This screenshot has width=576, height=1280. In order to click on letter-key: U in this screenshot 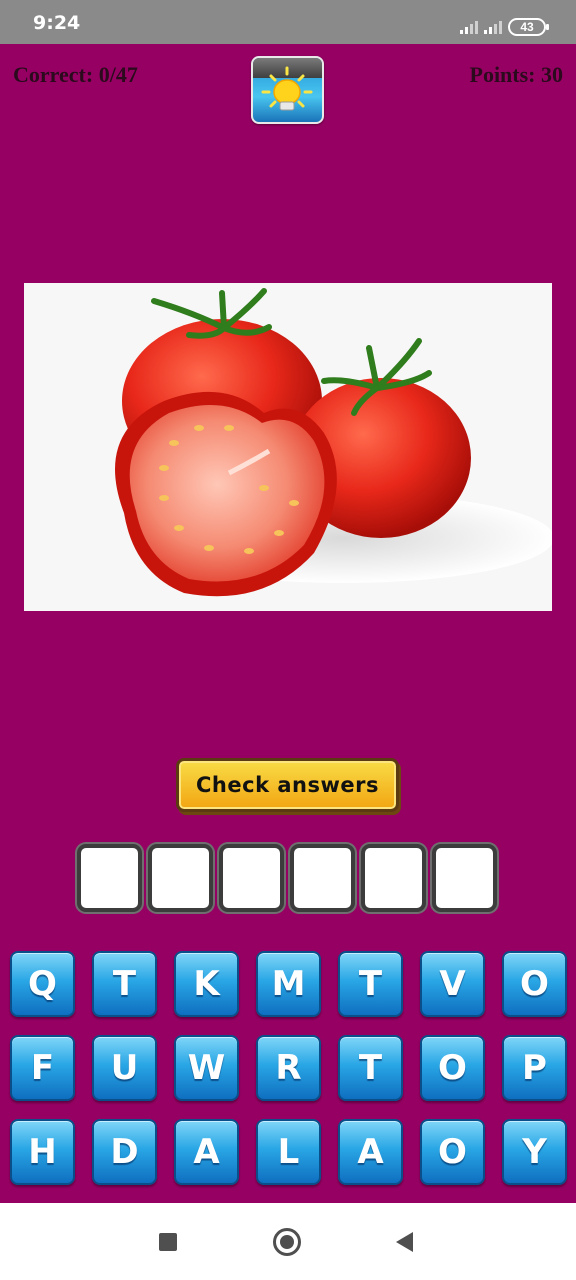, I will do `click(124, 1068)`.